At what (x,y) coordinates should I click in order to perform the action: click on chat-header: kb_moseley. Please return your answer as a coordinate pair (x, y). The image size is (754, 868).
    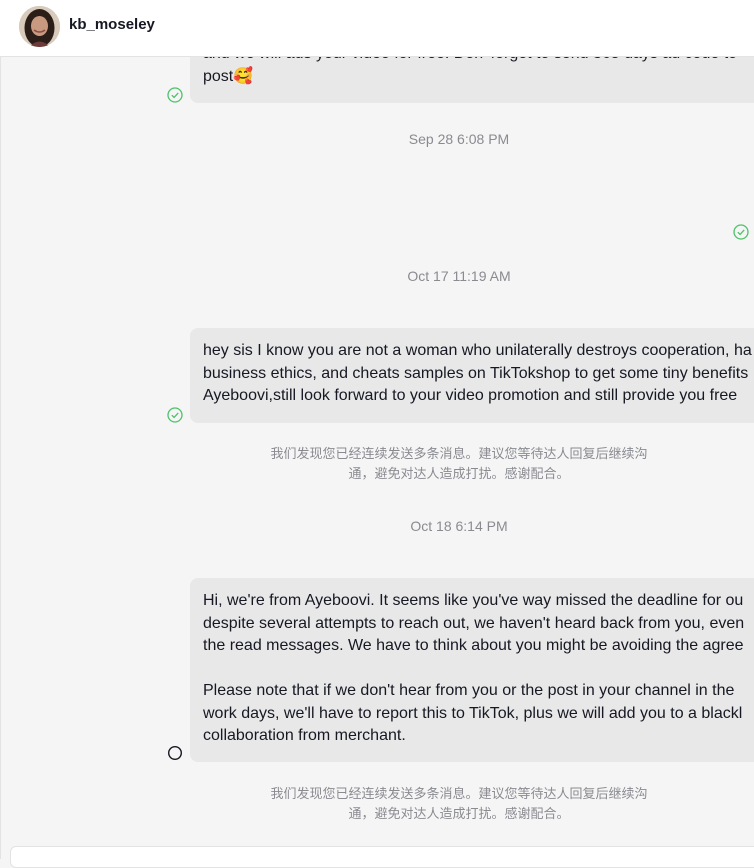
    Looking at the image, I should click on (377, 28).